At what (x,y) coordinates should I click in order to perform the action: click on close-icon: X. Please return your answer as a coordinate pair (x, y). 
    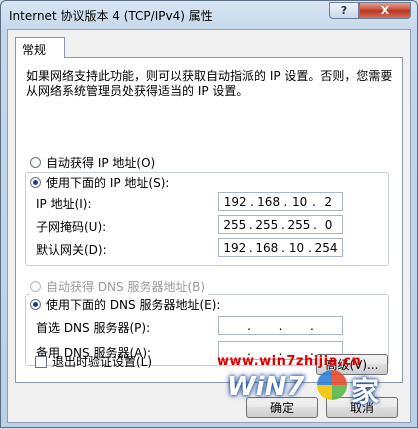
    Looking at the image, I should click on (385, 10).